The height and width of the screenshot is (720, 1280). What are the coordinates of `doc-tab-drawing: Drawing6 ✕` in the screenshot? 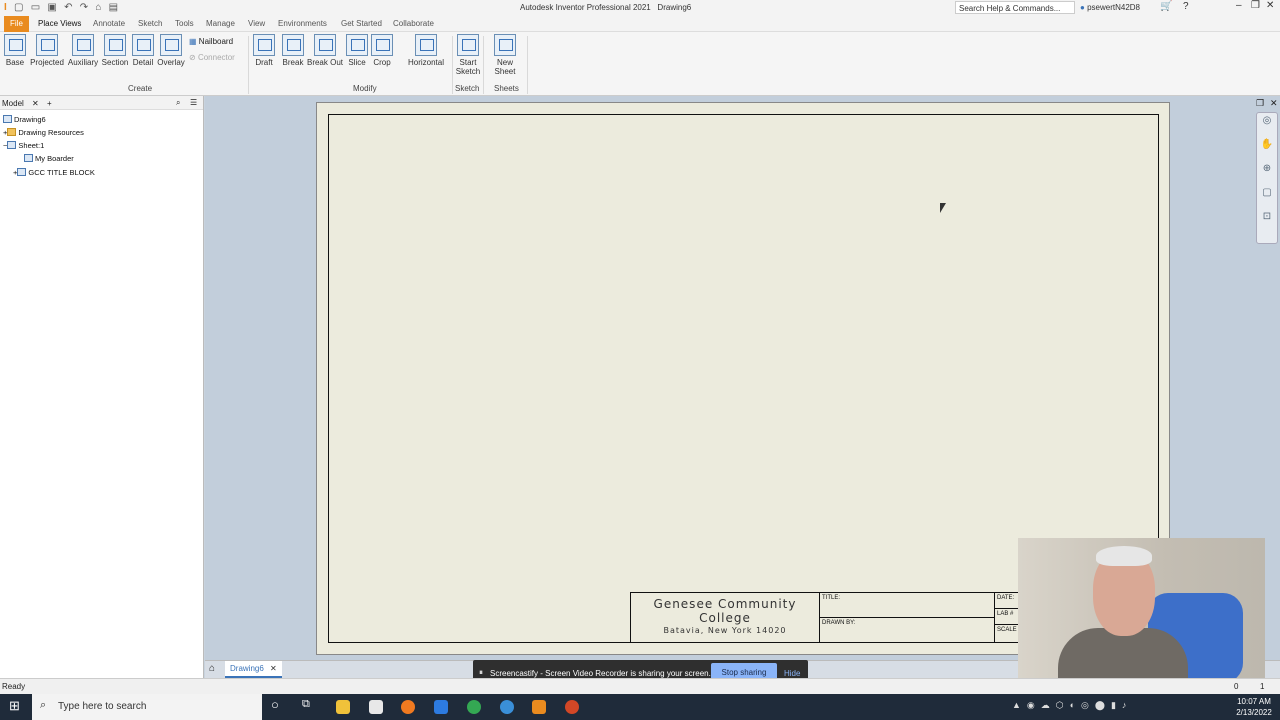 It's located at (253, 669).